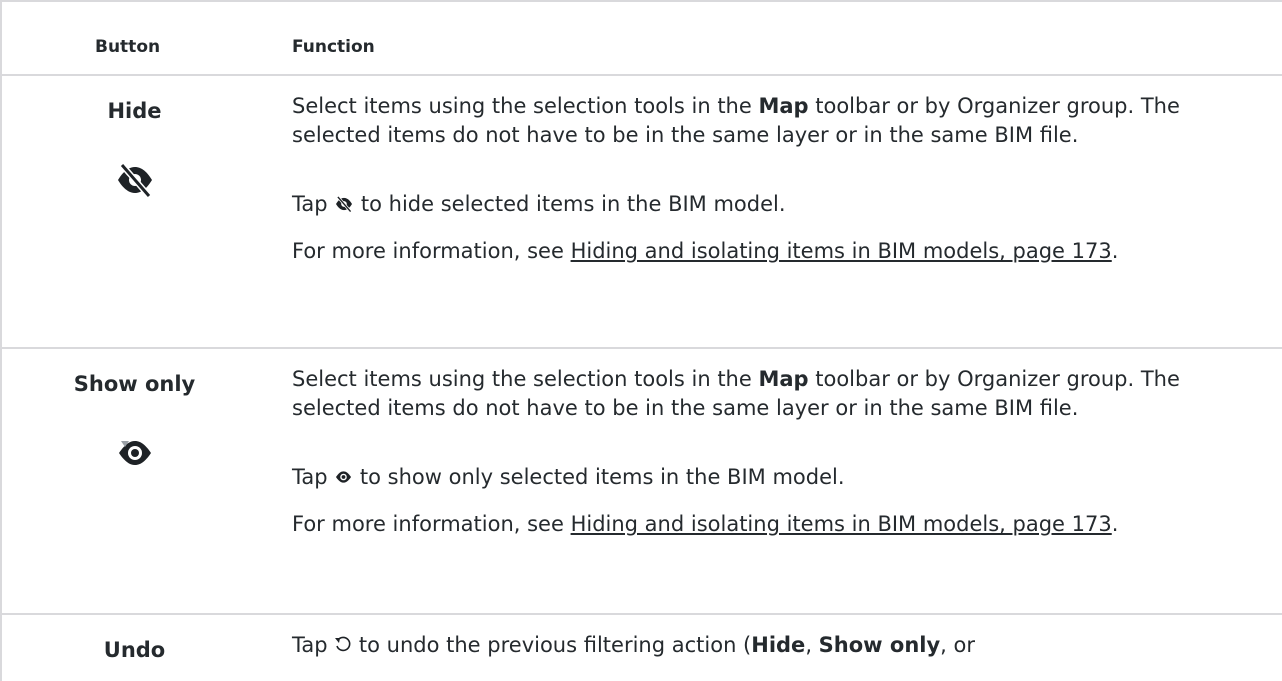 The height and width of the screenshot is (681, 1282). What do you see at coordinates (333, 47) in the screenshot?
I see `header-function: Function` at bounding box center [333, 47].